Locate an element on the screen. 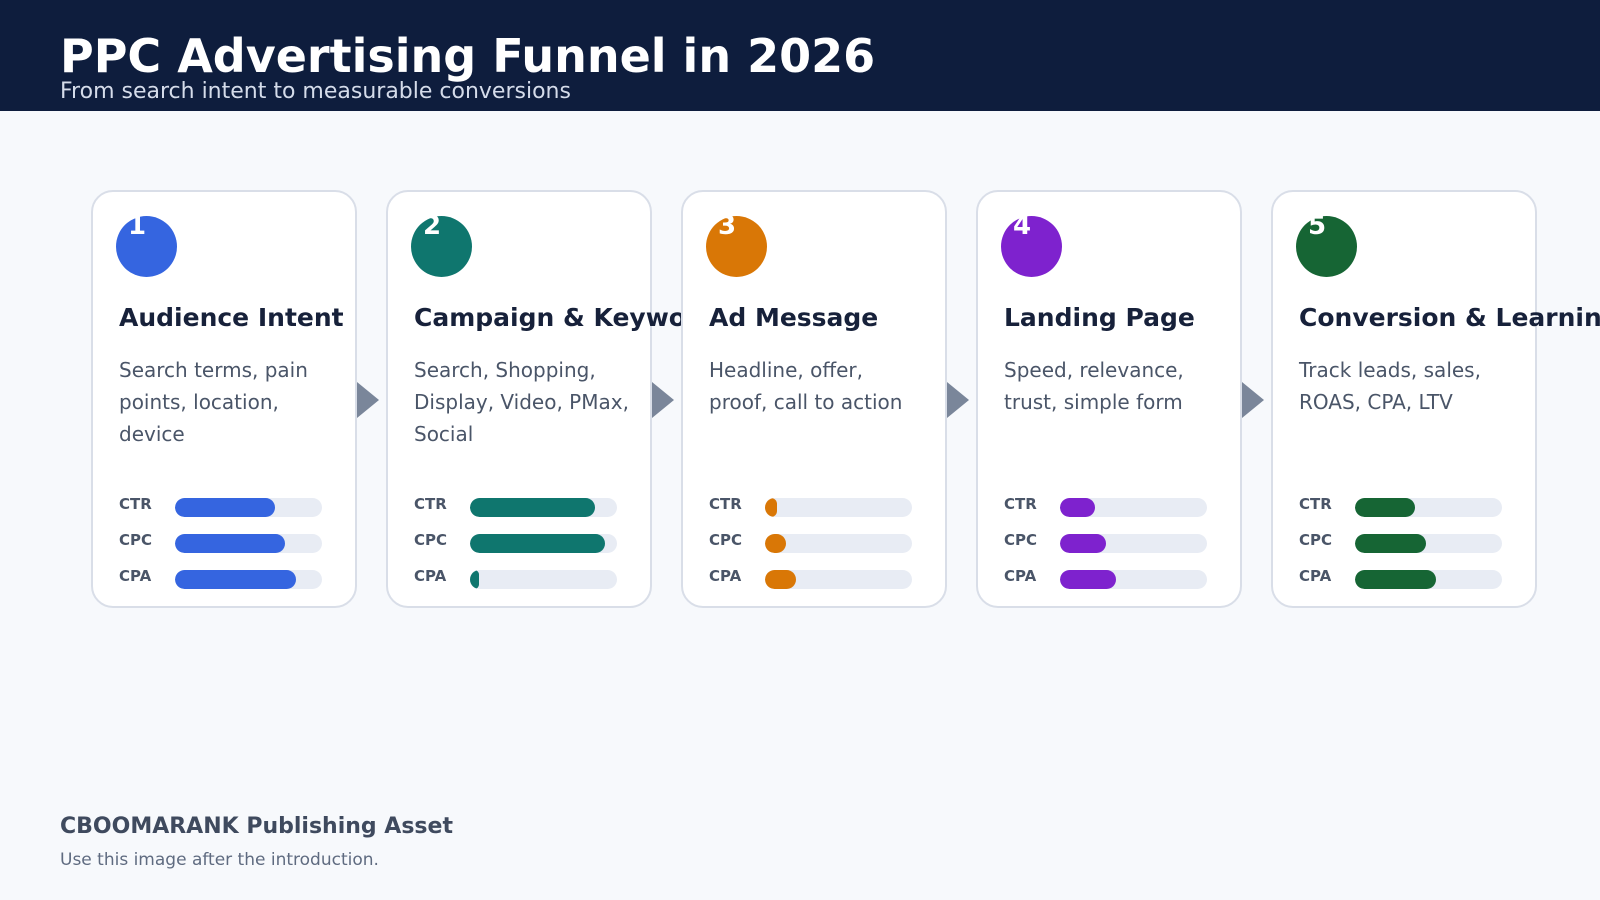 The height and width of the screenshot is (900, 1600). step-number-badge: 4 is located at coordinates (1031, 244).